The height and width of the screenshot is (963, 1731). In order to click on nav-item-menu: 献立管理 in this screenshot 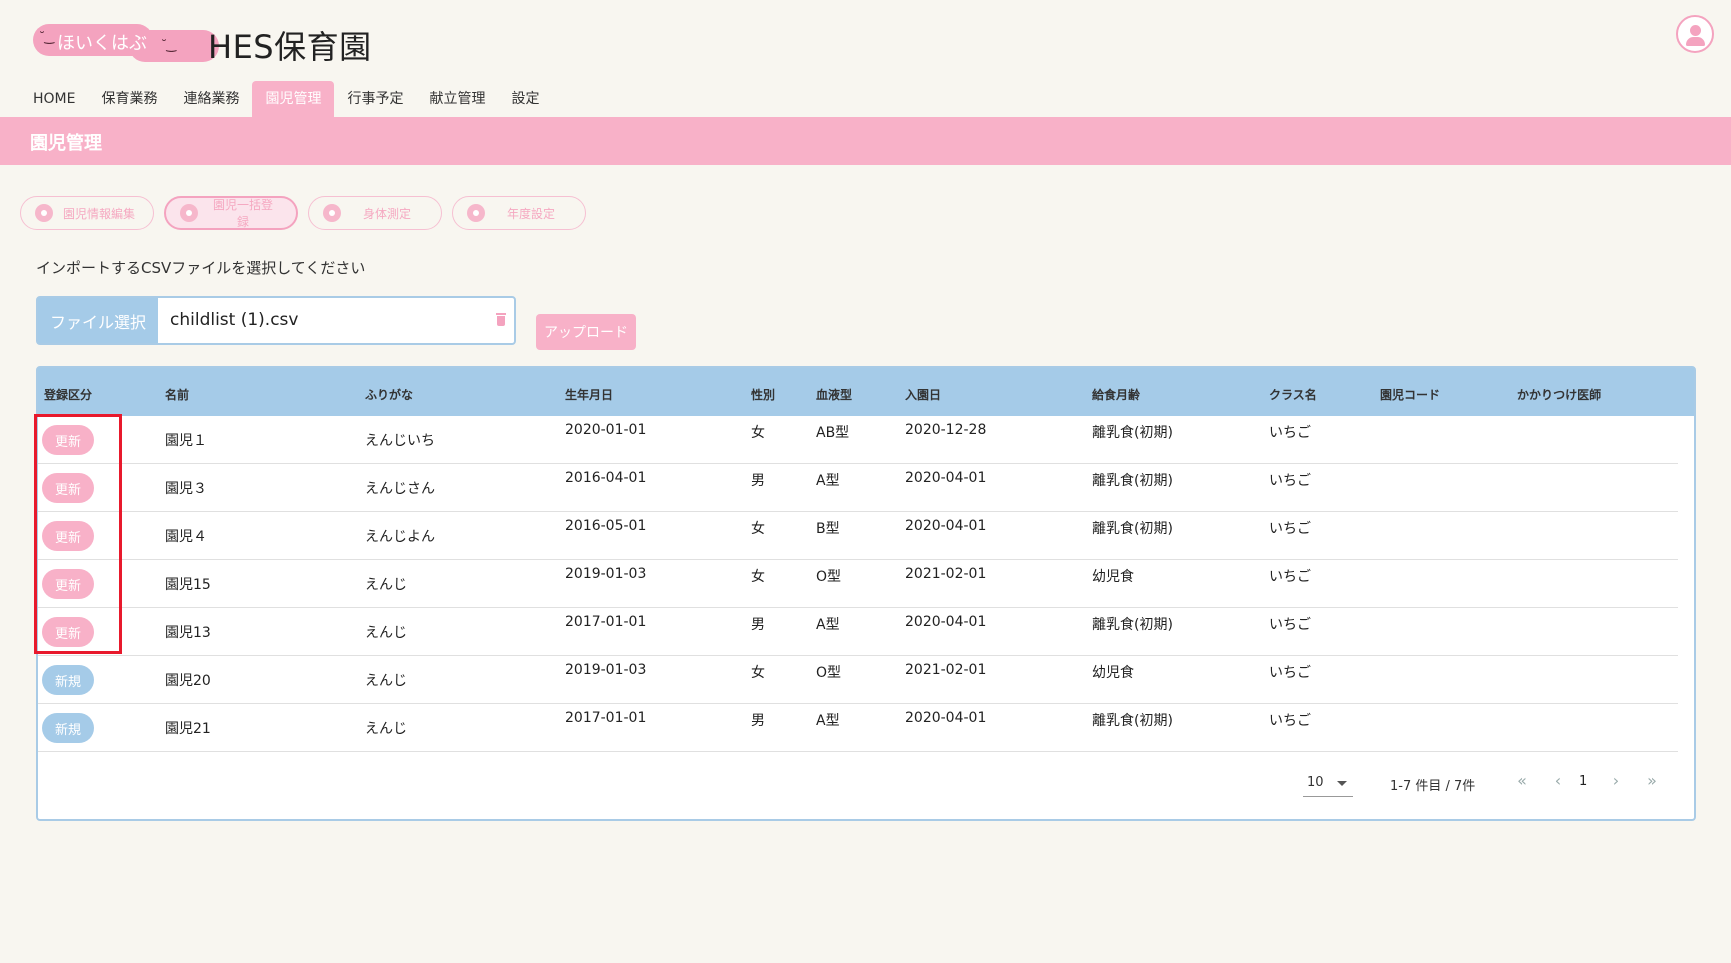, I will do `click(457, 99)`.